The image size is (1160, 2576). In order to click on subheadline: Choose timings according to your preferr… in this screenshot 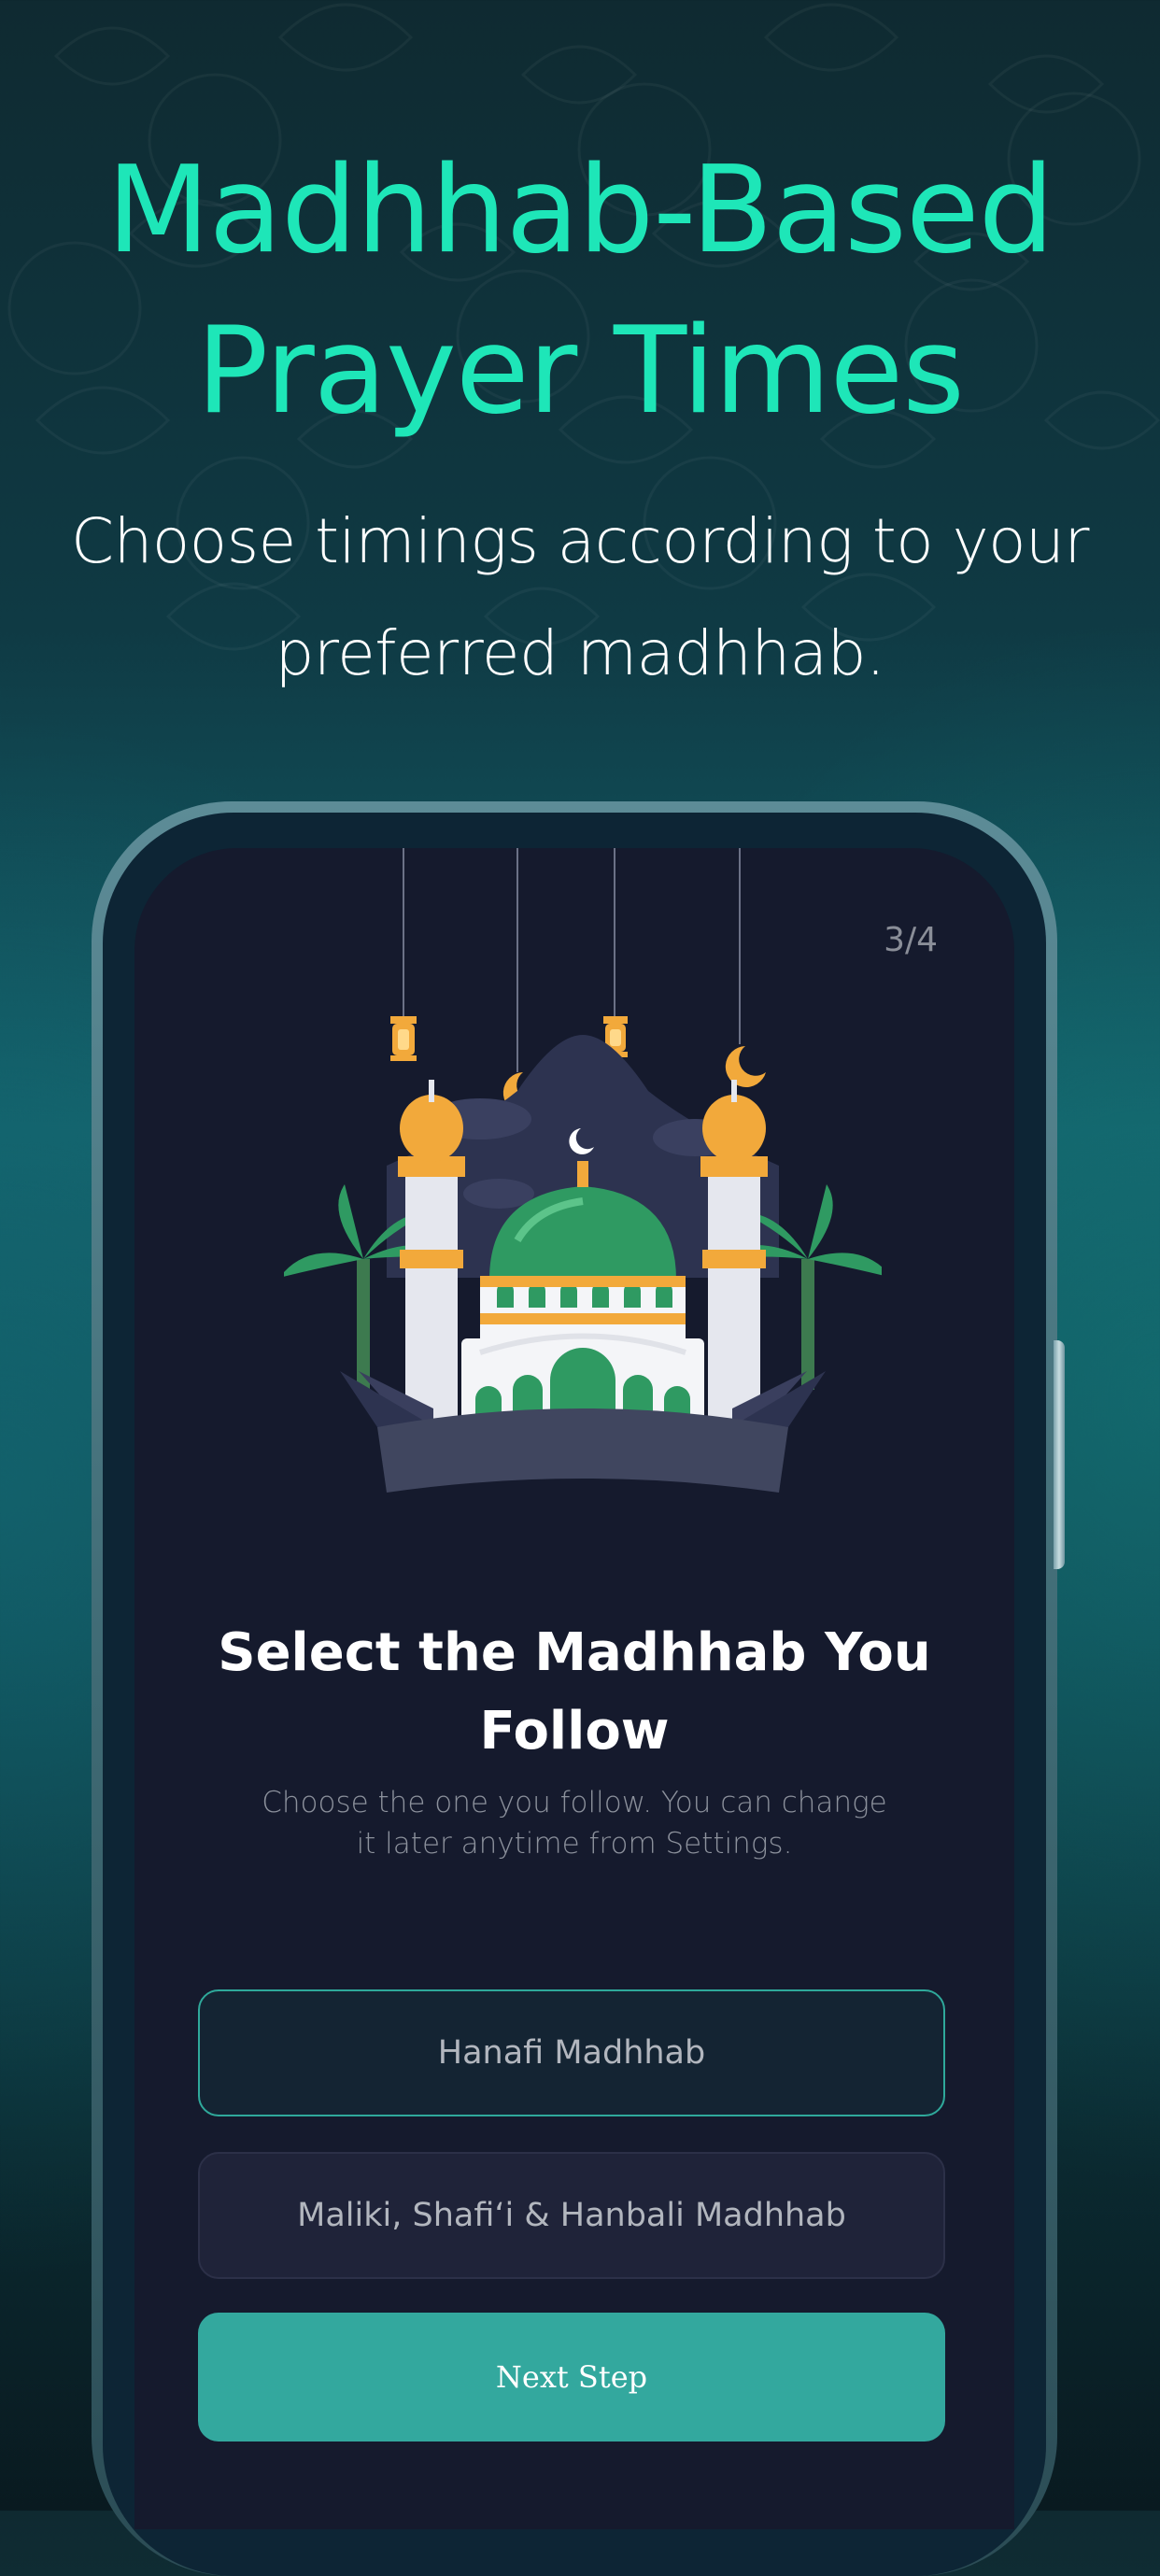, I will do `click(580, 598)`.